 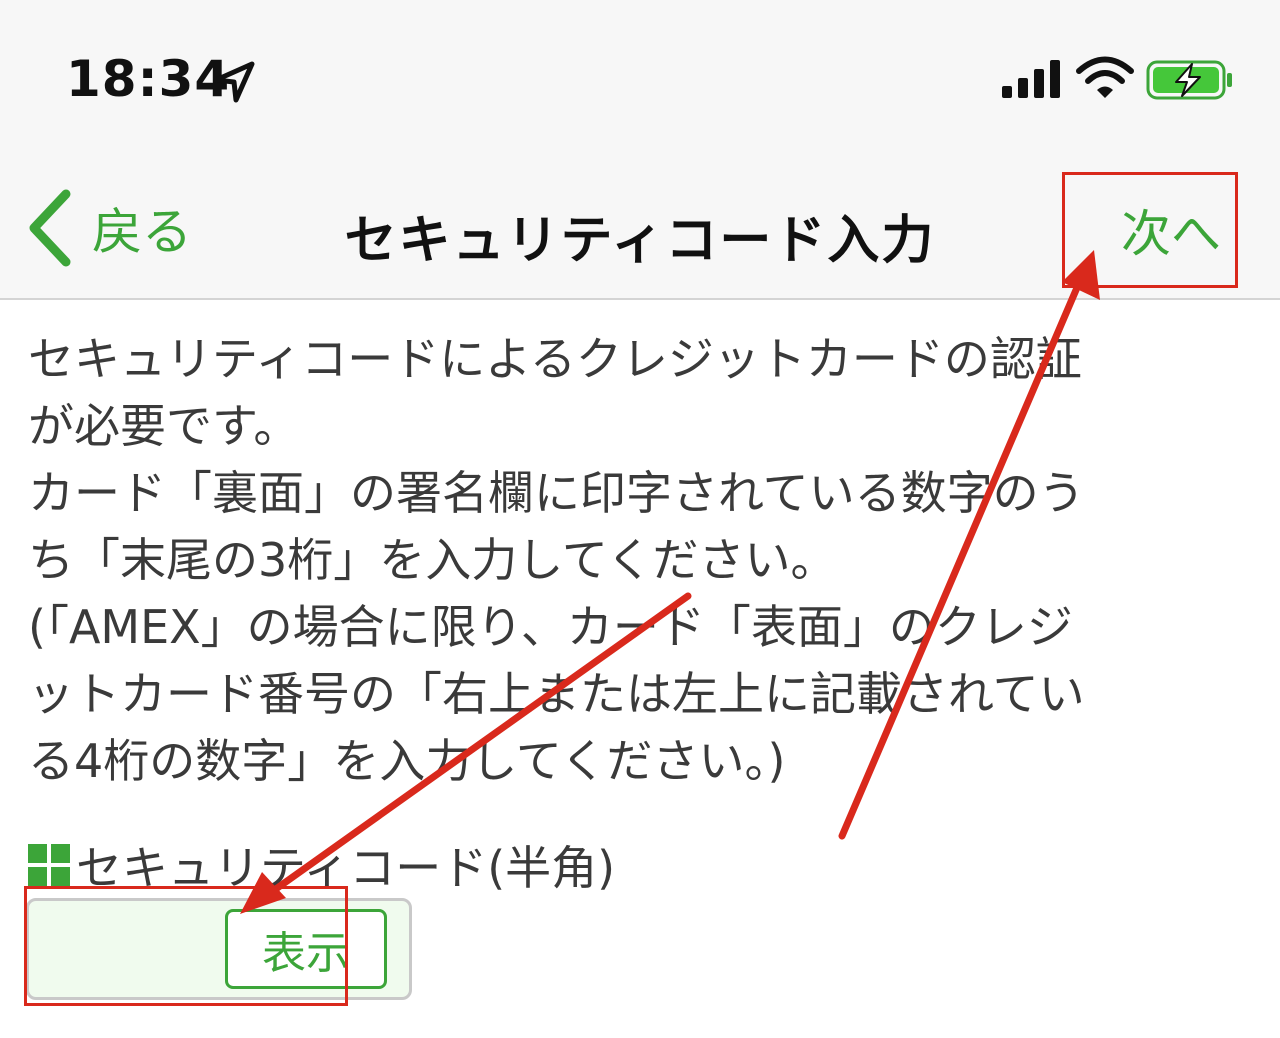 What do you see at coordinates (640, 241) in the screenshot?
I see `page-title: セキュリティコード入力` at bounding box center [640, 241].